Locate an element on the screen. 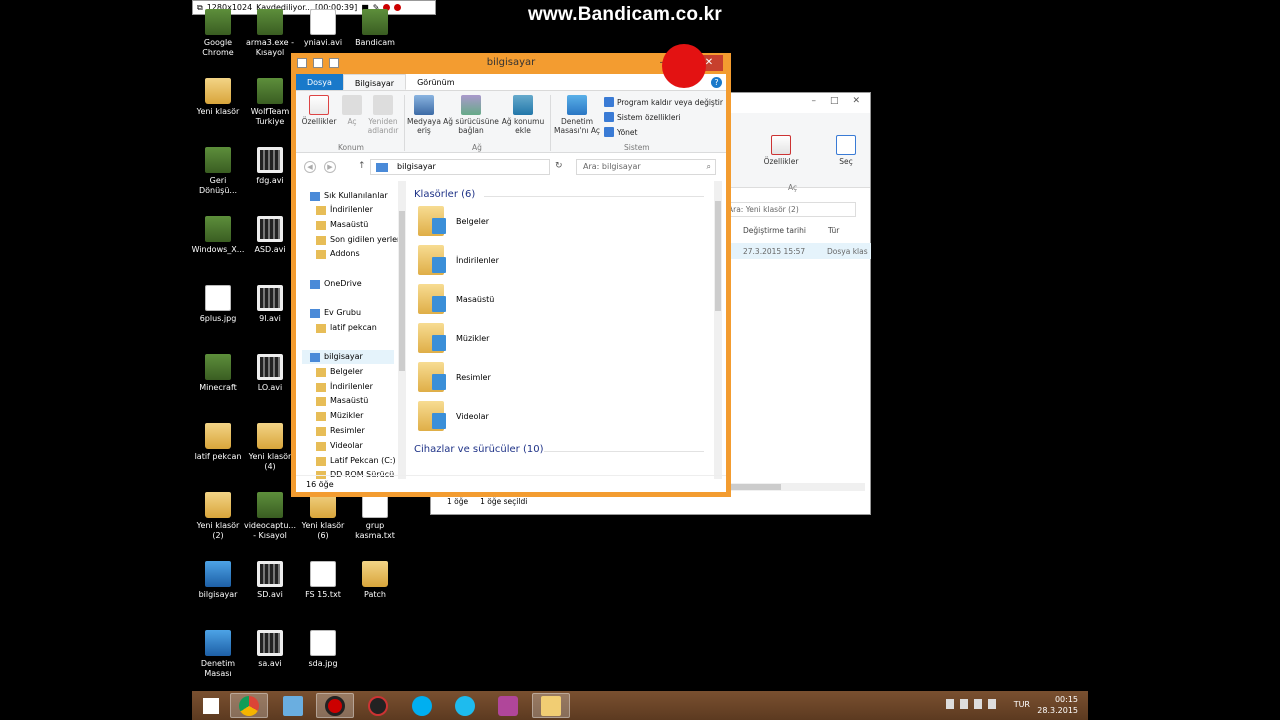 The height and width of the screenshot is (720, 1280). flag-icon is located at coordinates (978, 704).